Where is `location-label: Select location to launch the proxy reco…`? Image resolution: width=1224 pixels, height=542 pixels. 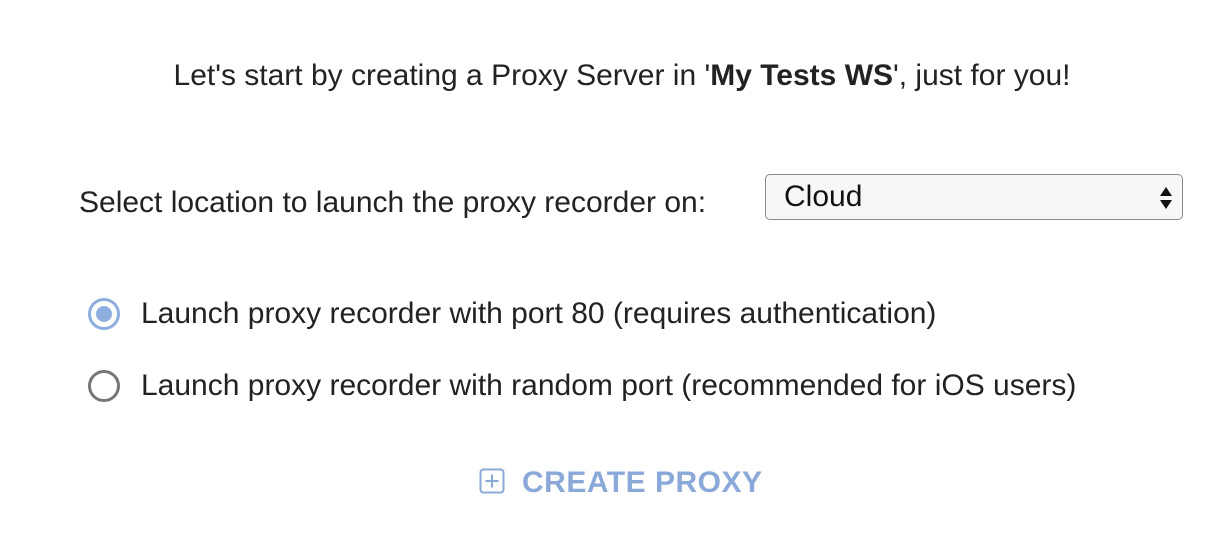 location-label: Select location to launch the proxy reco… is located at coordinates (393, 202).